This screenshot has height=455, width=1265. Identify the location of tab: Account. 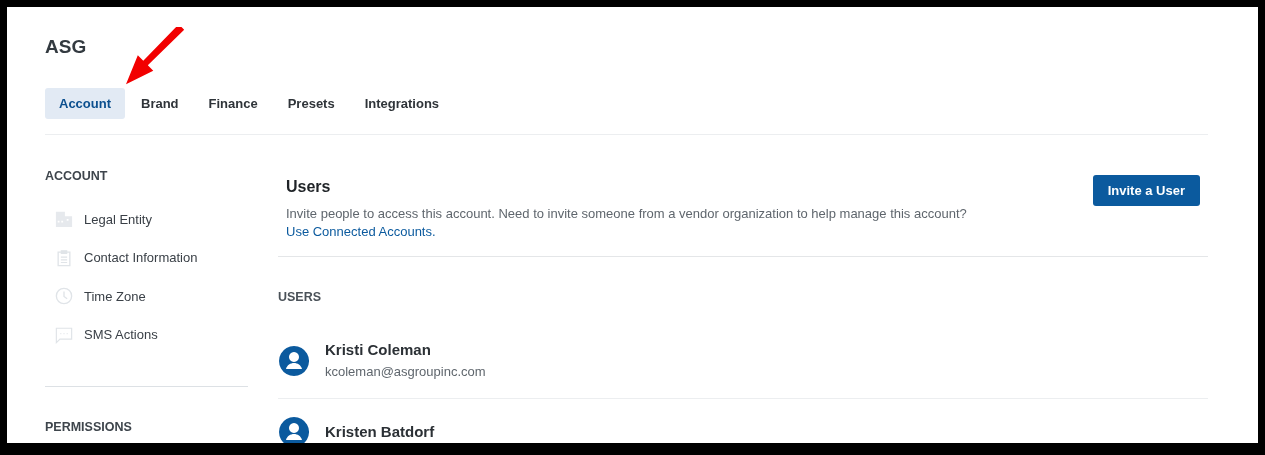
(85, 103).